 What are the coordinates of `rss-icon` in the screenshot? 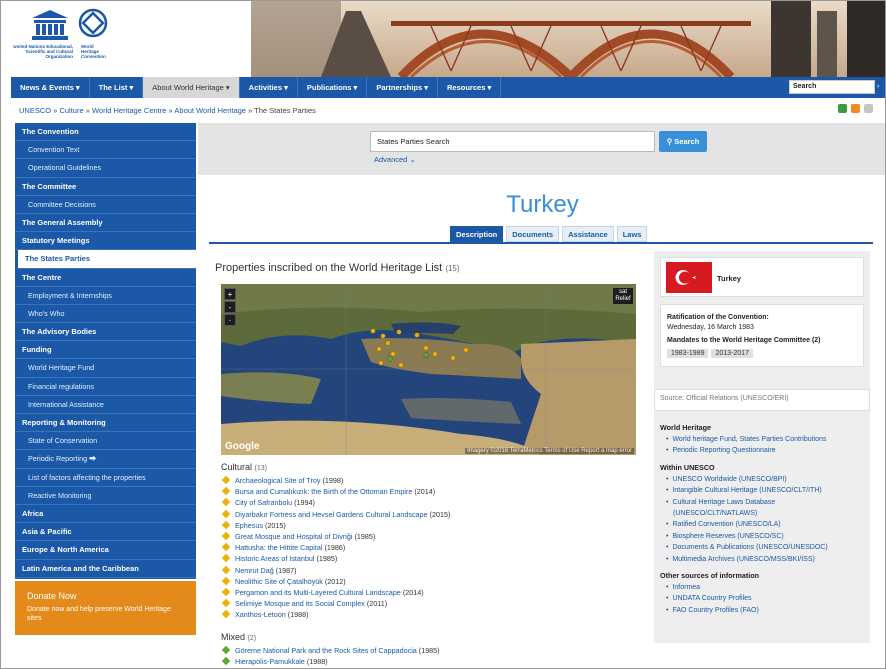 It's located at (855, 108).